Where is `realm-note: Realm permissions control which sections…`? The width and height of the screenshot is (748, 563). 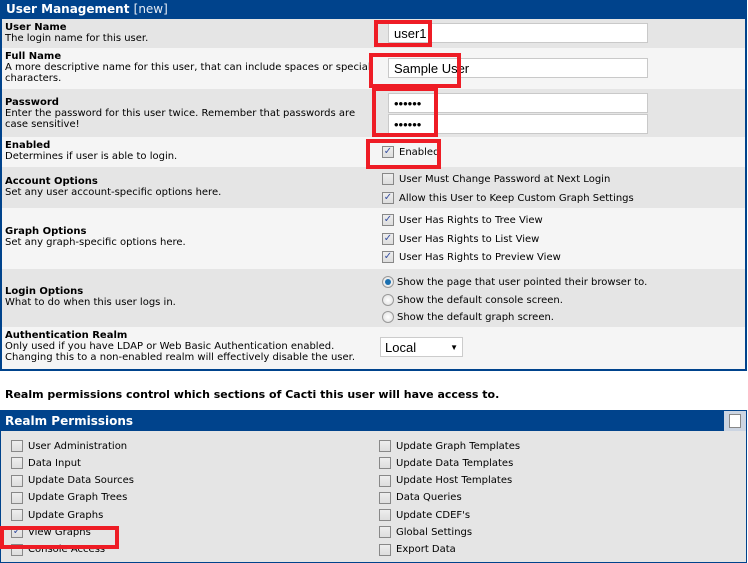 realm-note: Realm permissions control which sections… is located at coordinates (252, 394).